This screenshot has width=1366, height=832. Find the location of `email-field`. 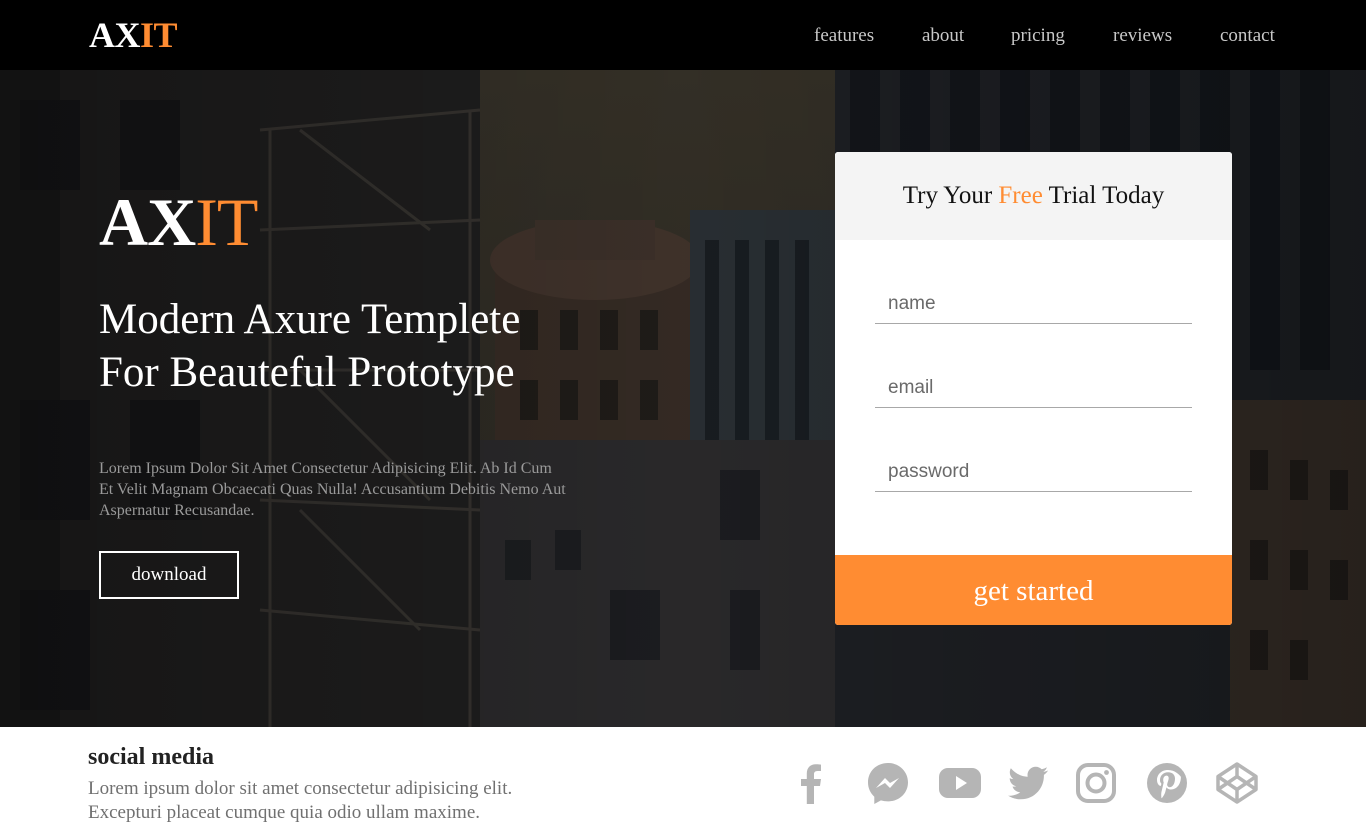

email-field is located at coordinates (1033, 388).